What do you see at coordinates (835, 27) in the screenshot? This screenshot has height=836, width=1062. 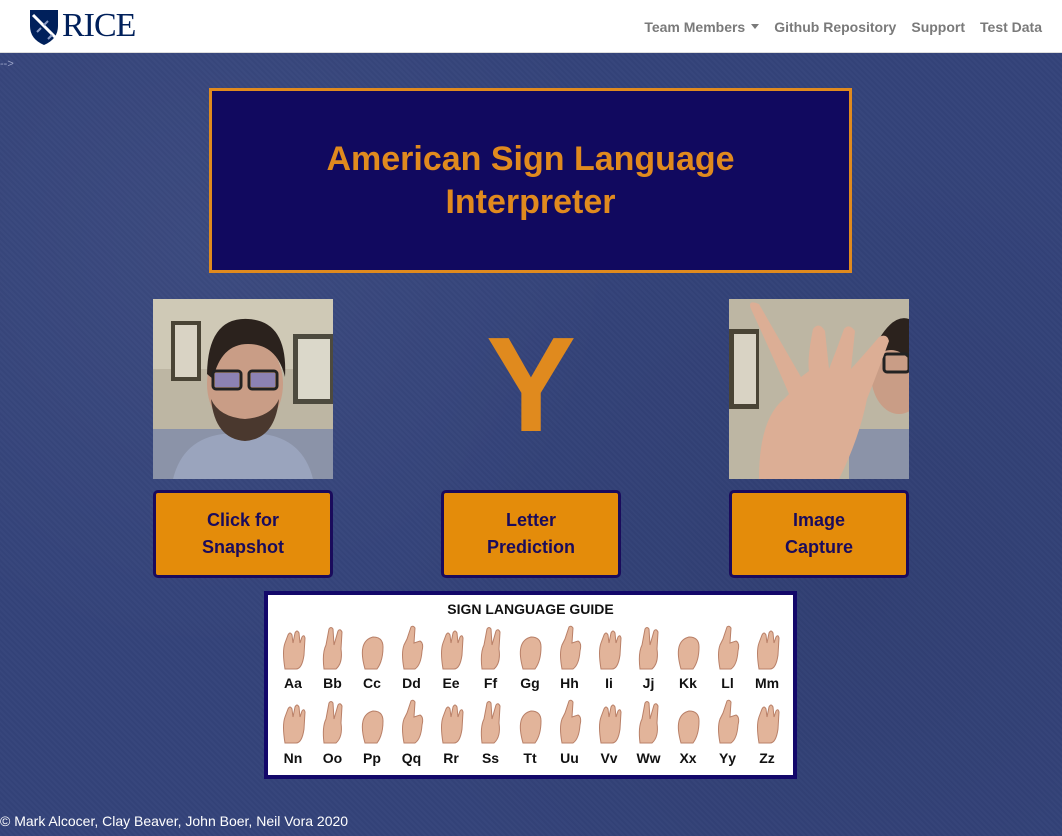 I see `nav-github-repository: Github Repository` at bounding box center [835, 27].